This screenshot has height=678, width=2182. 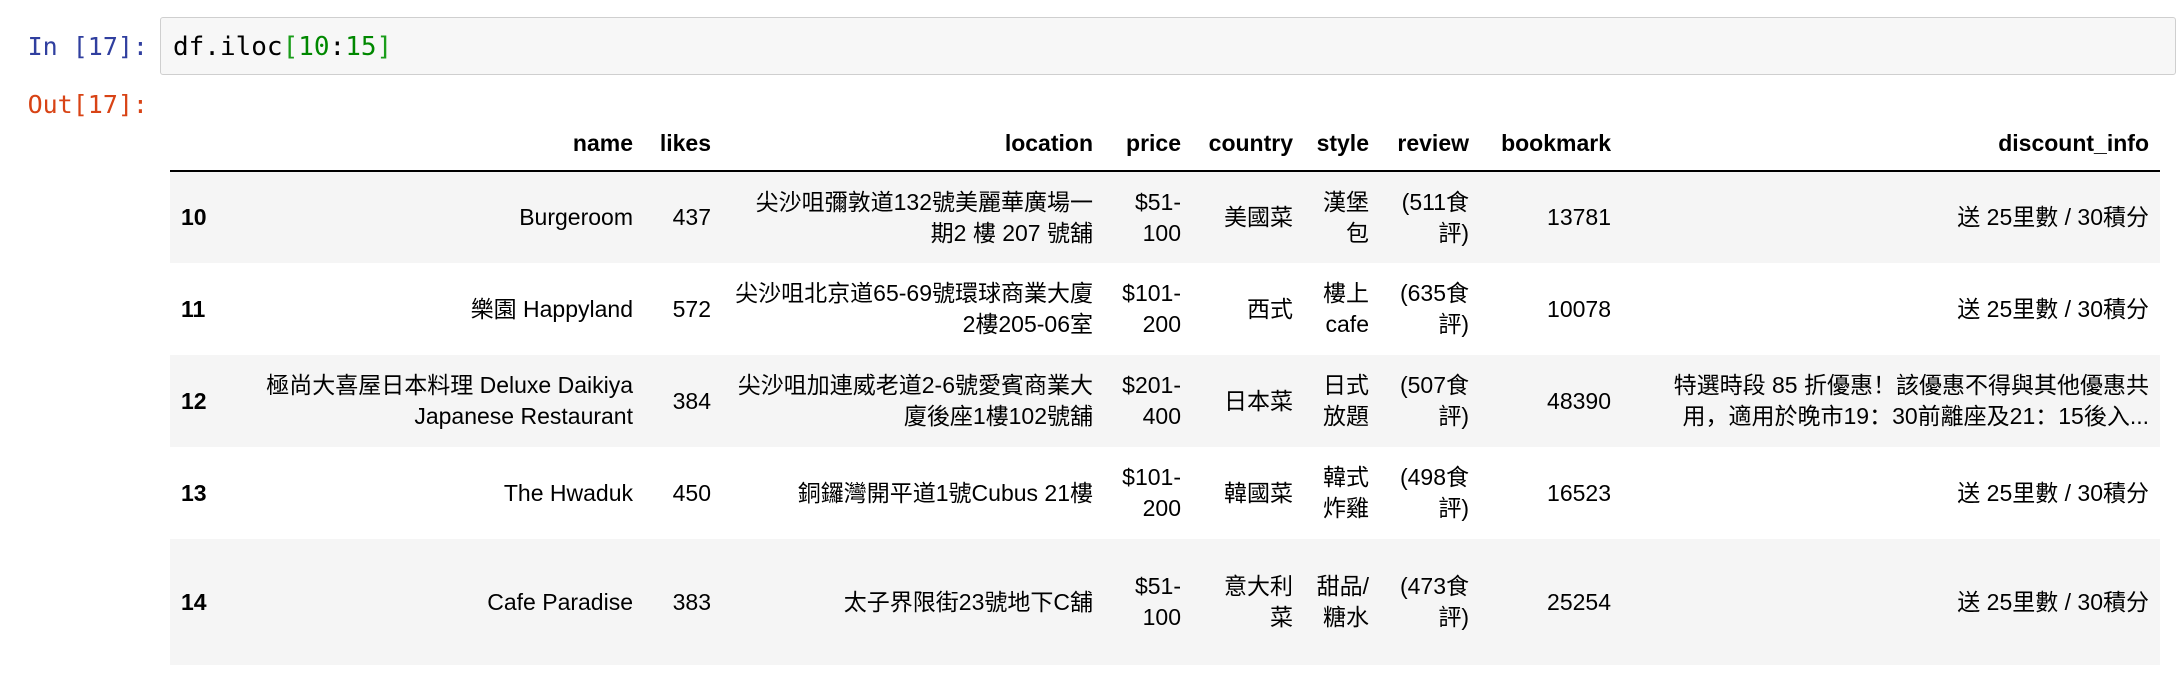 I want to click on code-slice-colon: :, so click(x=337, y=47).